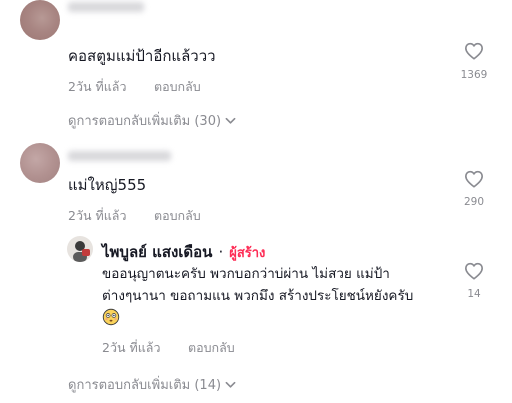 This screenshot has width=512, height=403. I want to click on creator-avatar, so click(80, 249).